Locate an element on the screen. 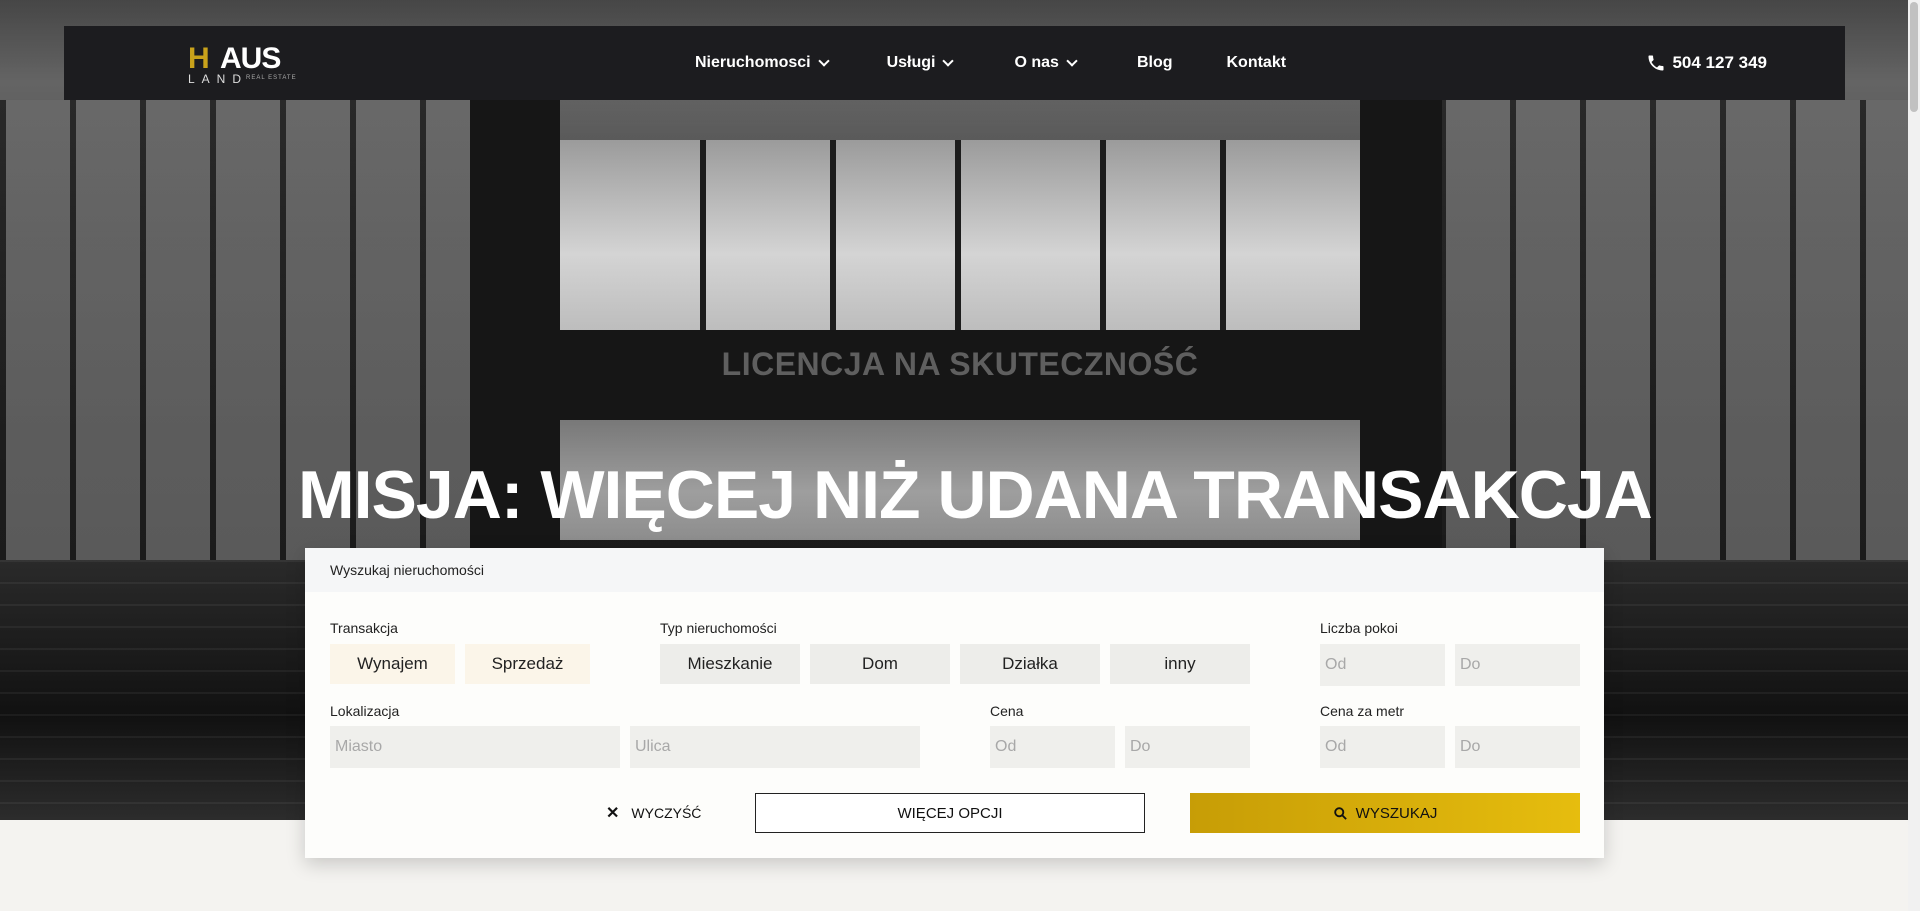 Image resolution: width=1920 pixels, height=911 pixels. more-options-button: WIĘCEJ OPCJI is located at coordinates (950, 813).